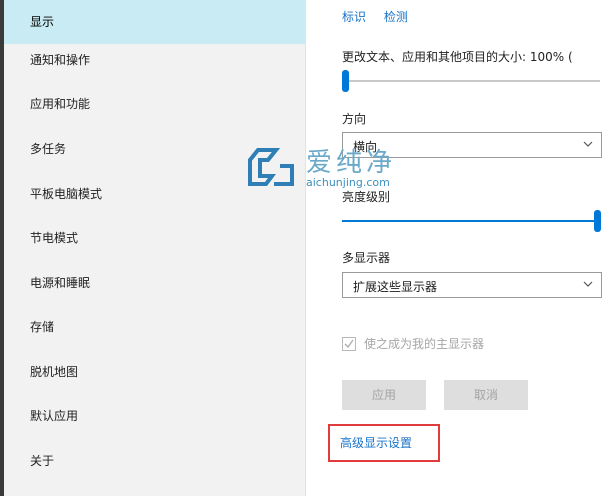 Image resolution: width=603 pixels, height=496 pixels. What do you see at coordinates (457, 57) in the screenshot?
I see `scale-label: 更改文本、应用和其他项目的大小: 100% (` at bounding box center [457, 57].